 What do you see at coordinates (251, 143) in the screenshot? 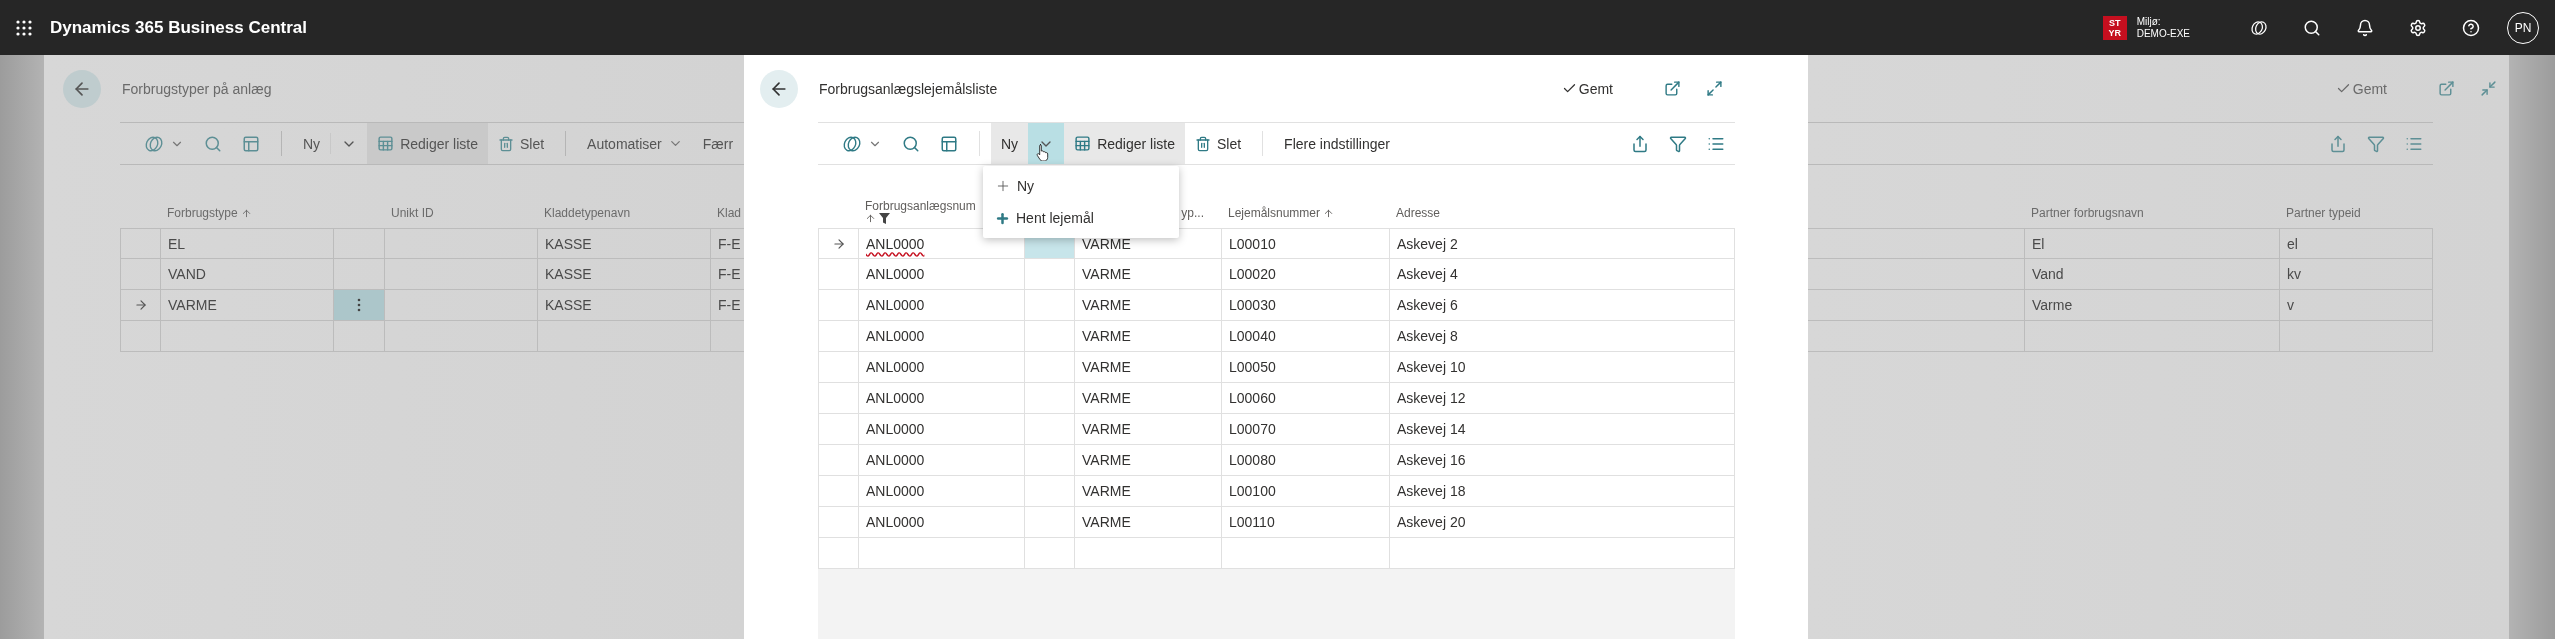
I see `layout-icon` at bounding box center [251, 143].